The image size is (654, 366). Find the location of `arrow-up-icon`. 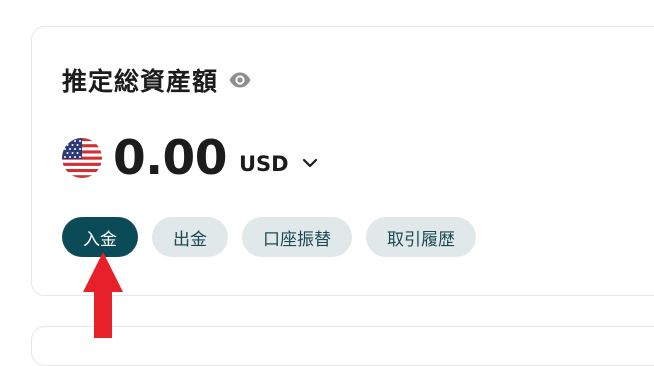

arrow-up-icon is located at coordinates (103, 295).